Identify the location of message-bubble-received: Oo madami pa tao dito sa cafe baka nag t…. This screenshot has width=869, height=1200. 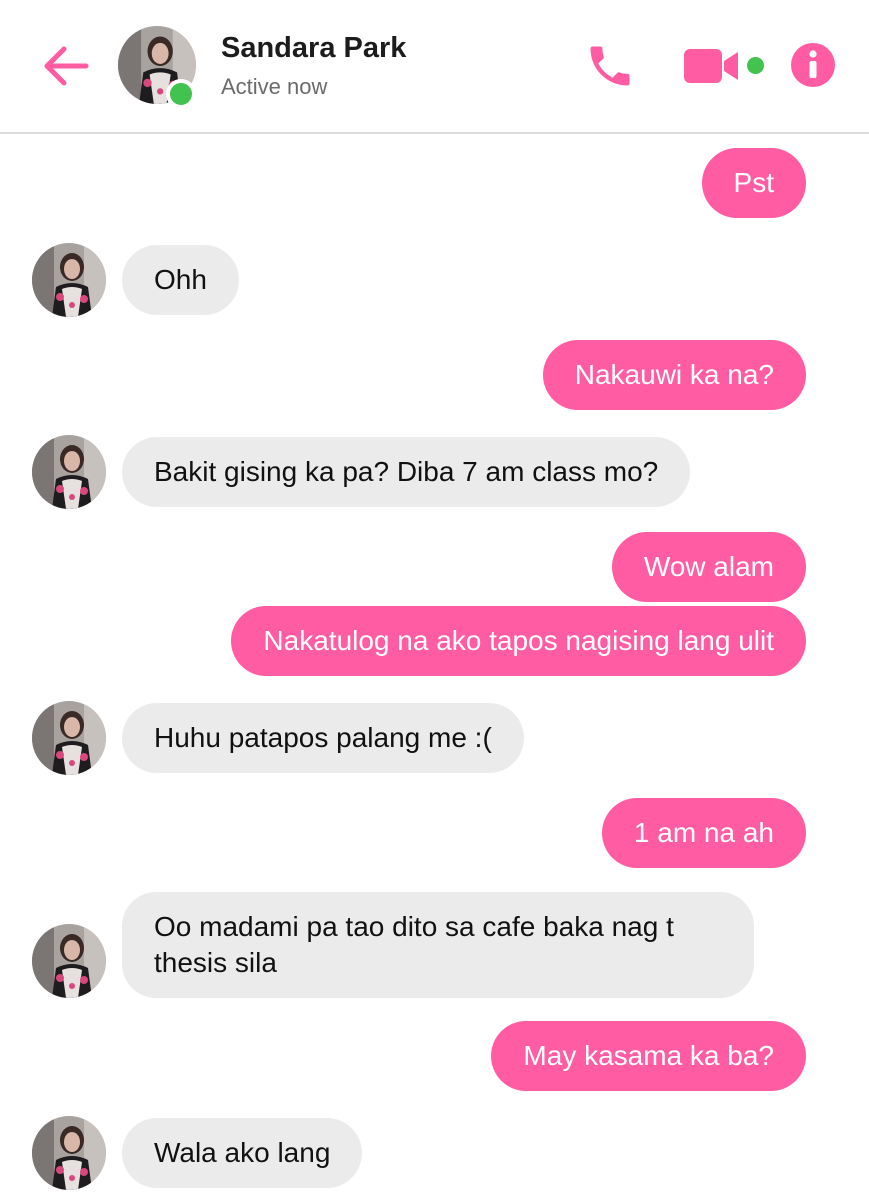
(438, 945).